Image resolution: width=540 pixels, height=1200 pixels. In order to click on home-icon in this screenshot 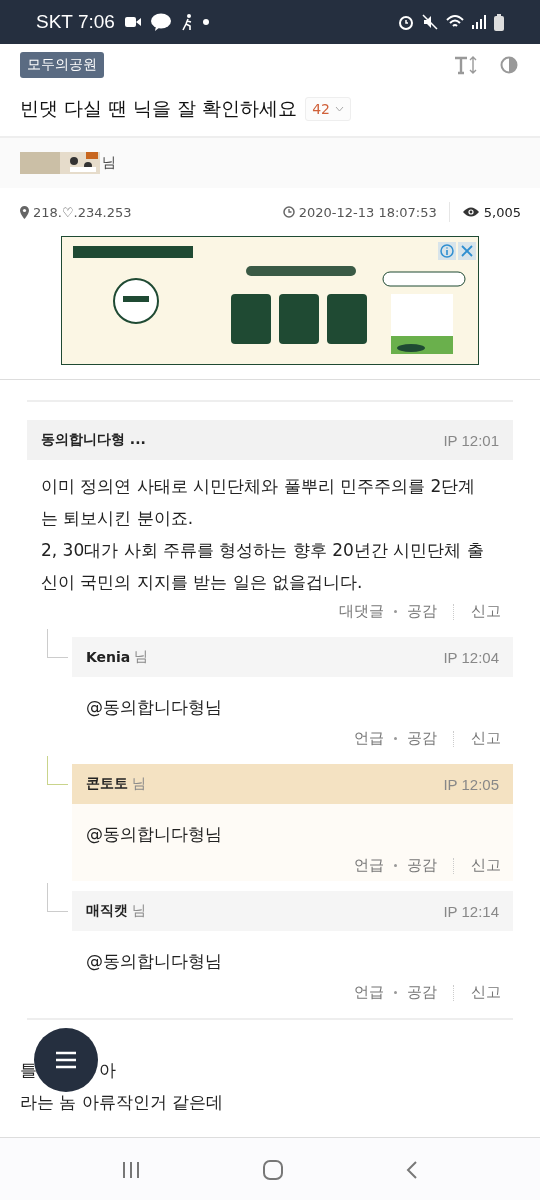, I will do `click(273, 1169)`.